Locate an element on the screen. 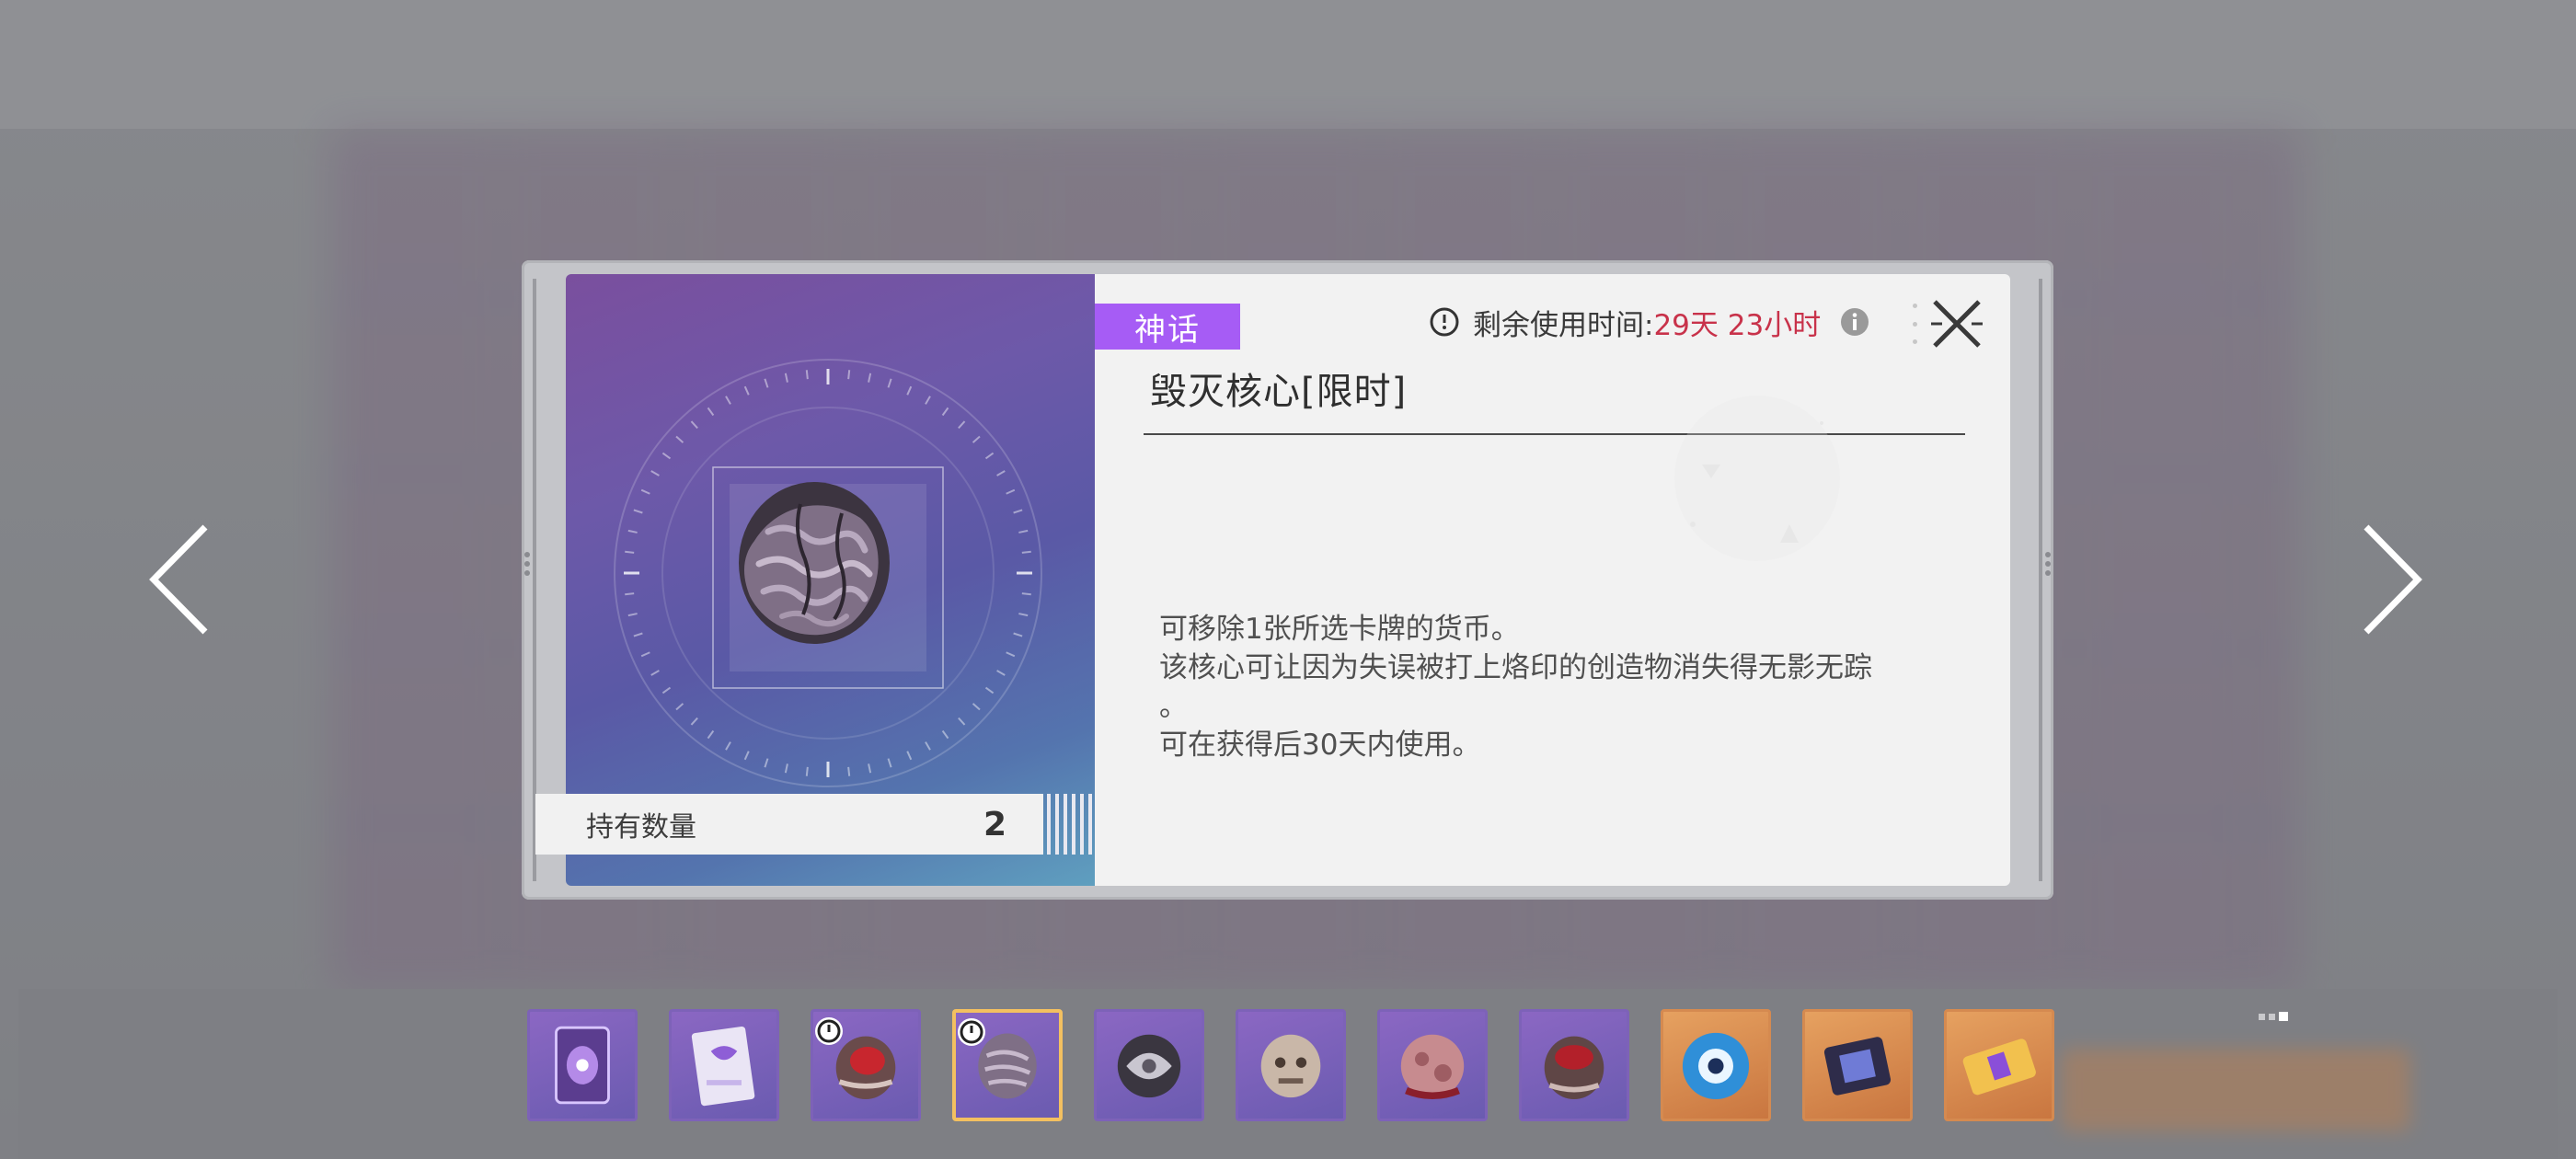 The image size is (2576, 1159). frame-rail-left is located at coordinates (534, 580).